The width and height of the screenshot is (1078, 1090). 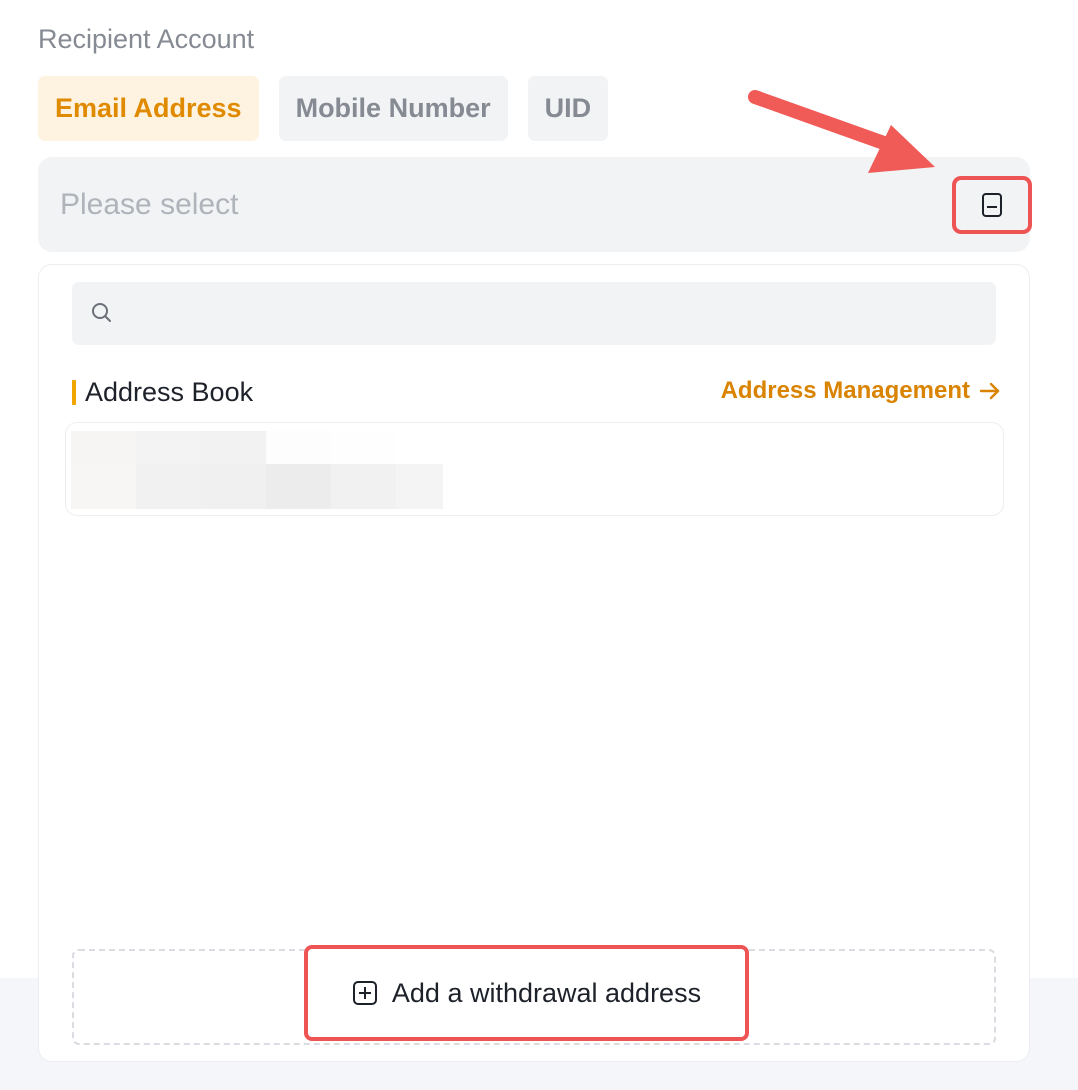 I want to click on plus-square-icon, so click(x=364, y=993).